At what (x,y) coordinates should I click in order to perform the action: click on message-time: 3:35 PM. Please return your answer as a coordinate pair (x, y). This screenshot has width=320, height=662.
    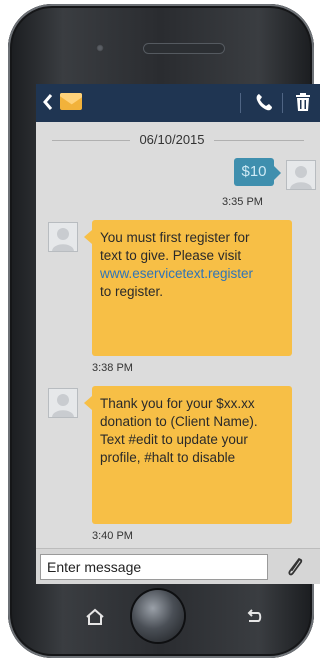
    Looking at the image, I should click on (242, 202).